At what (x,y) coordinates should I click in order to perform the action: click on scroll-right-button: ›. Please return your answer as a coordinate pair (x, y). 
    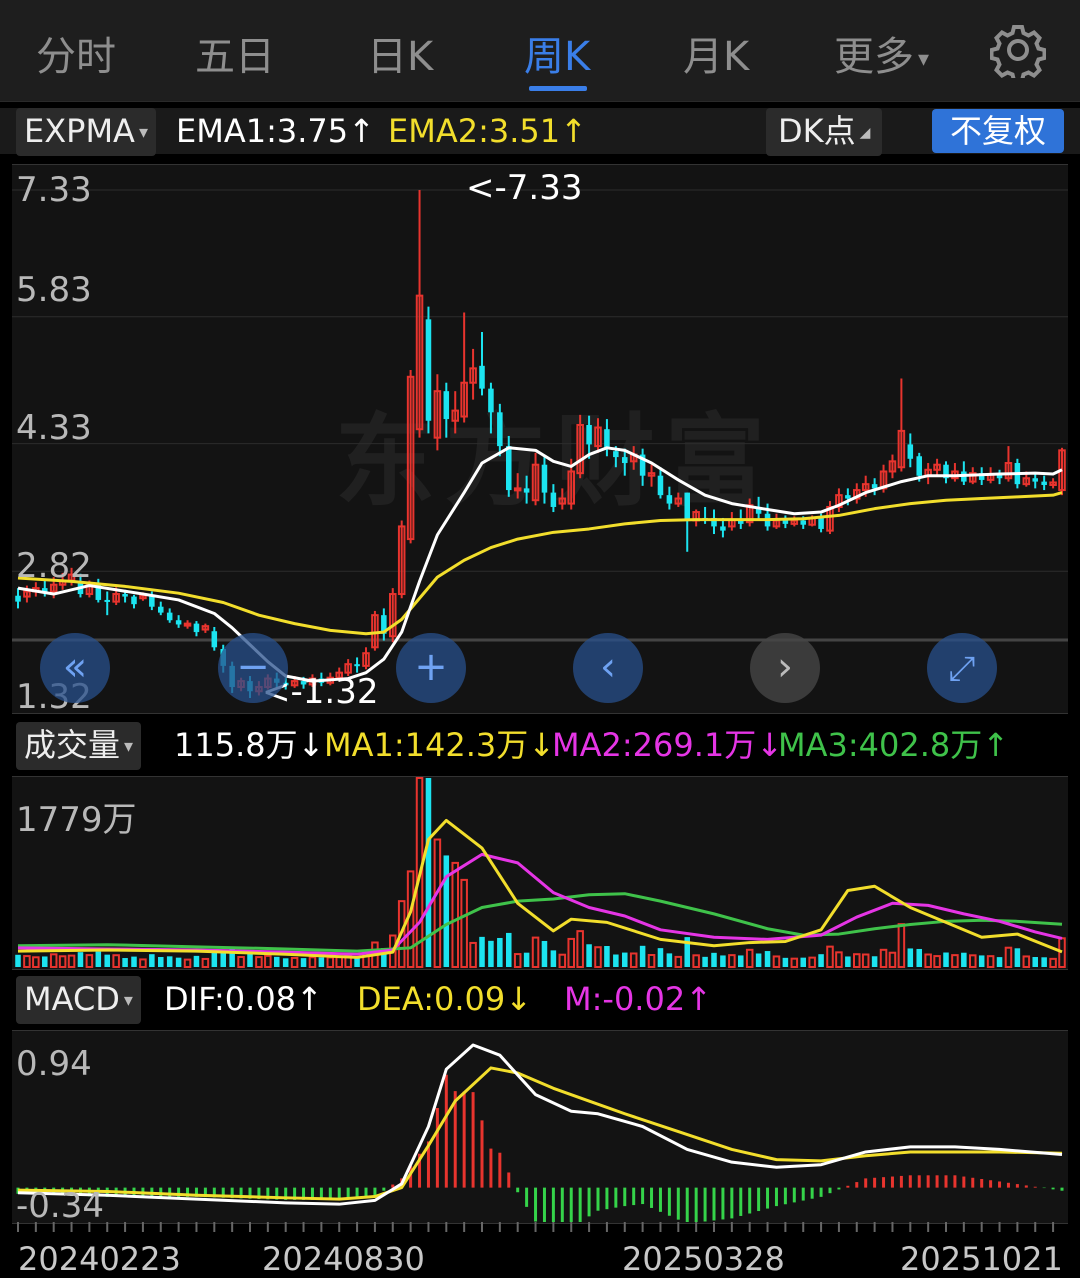
    Looking at the image, I should click on (785, 668).